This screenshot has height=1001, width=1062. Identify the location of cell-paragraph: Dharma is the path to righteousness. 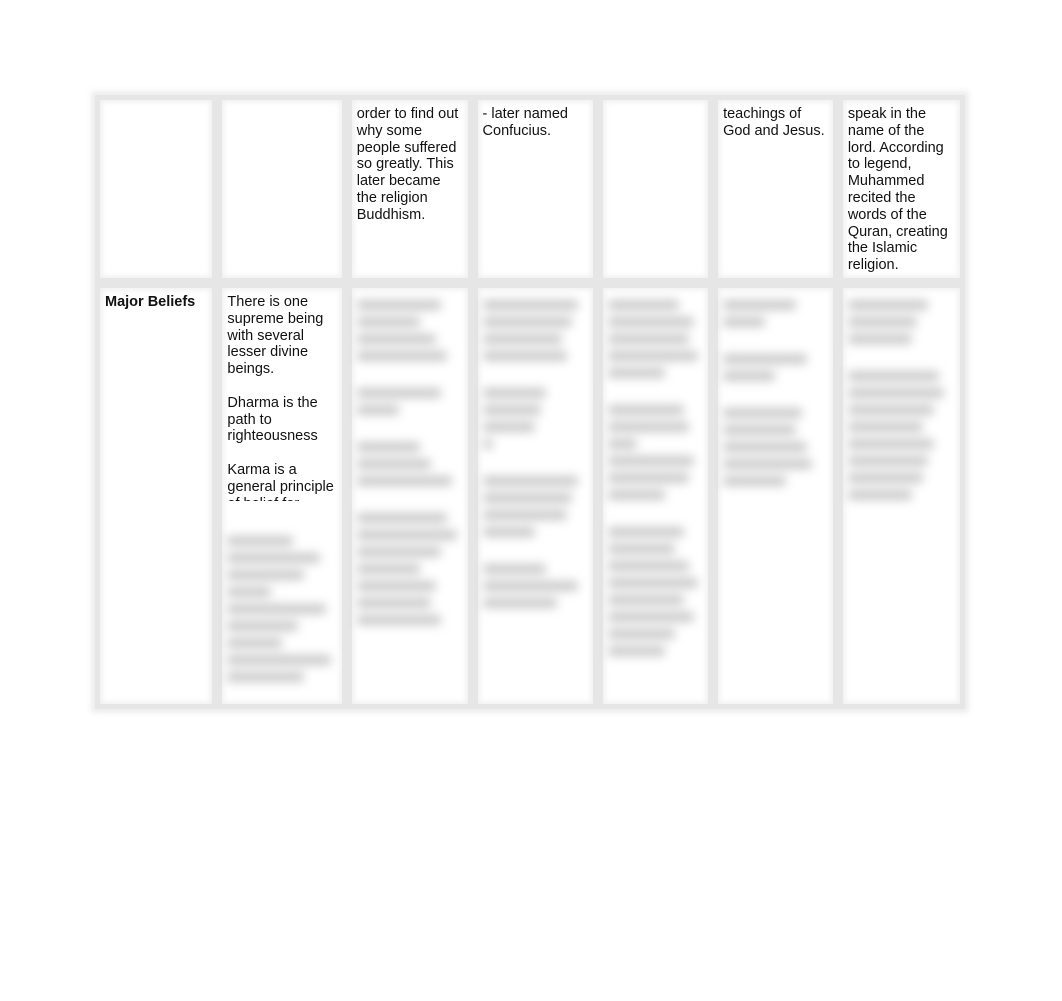
(272, 419).